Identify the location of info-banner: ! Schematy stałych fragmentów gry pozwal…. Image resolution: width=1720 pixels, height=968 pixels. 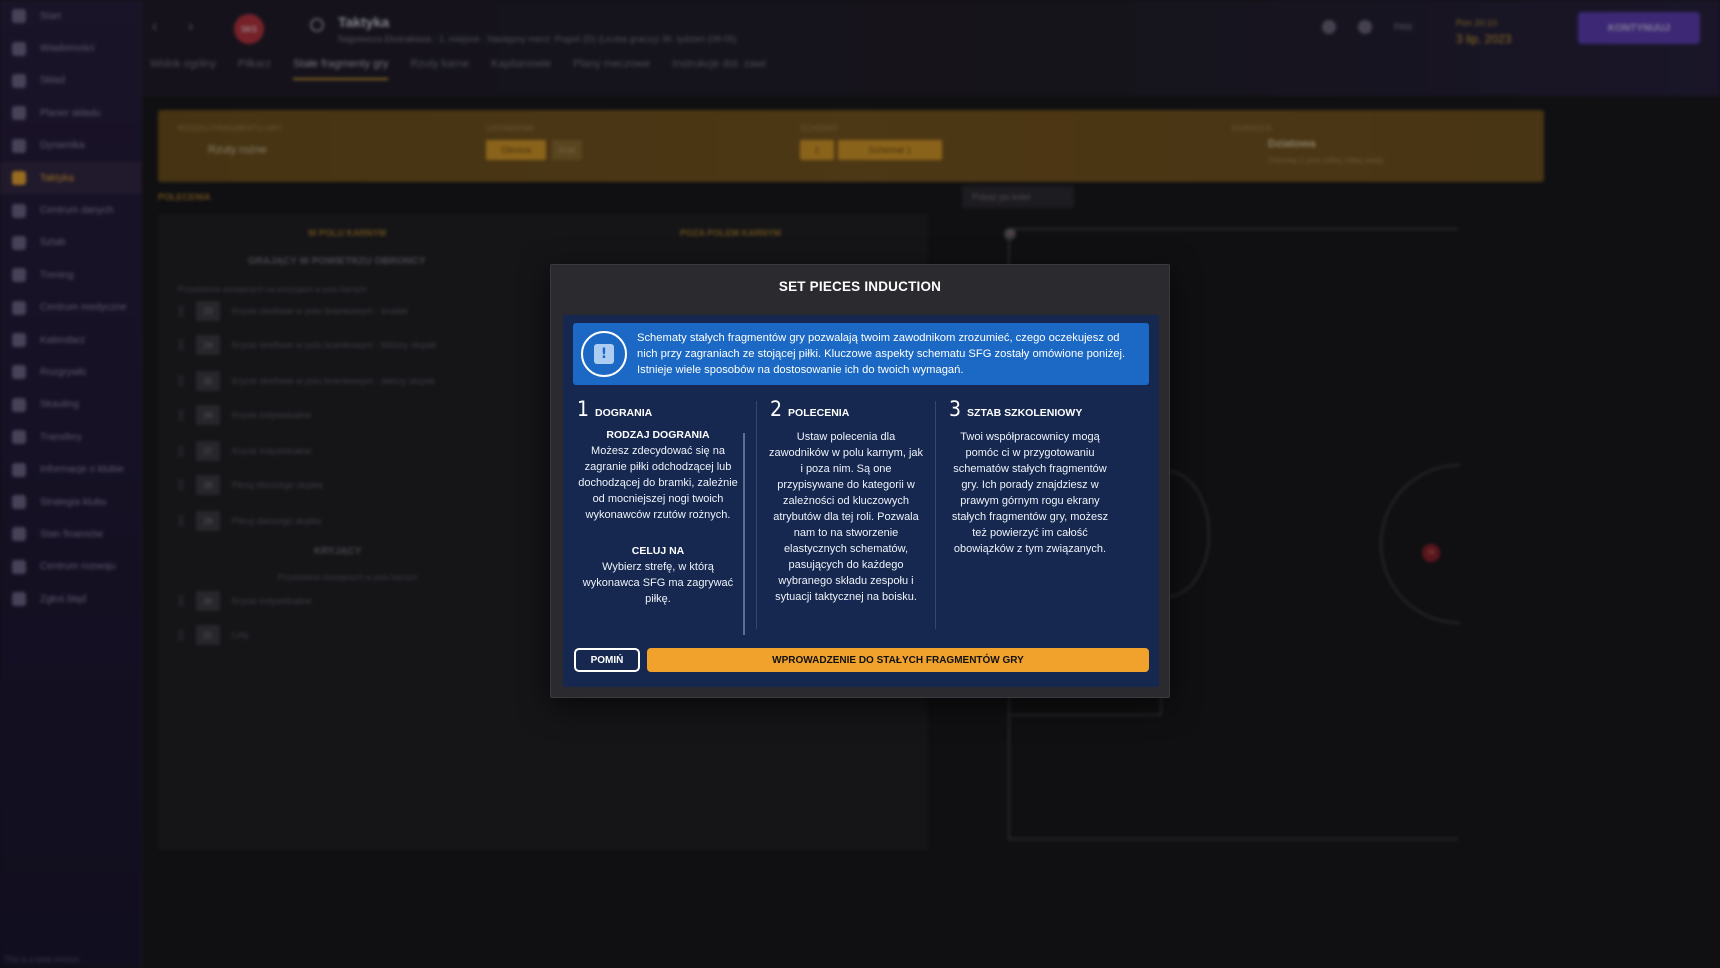
(861, 354).